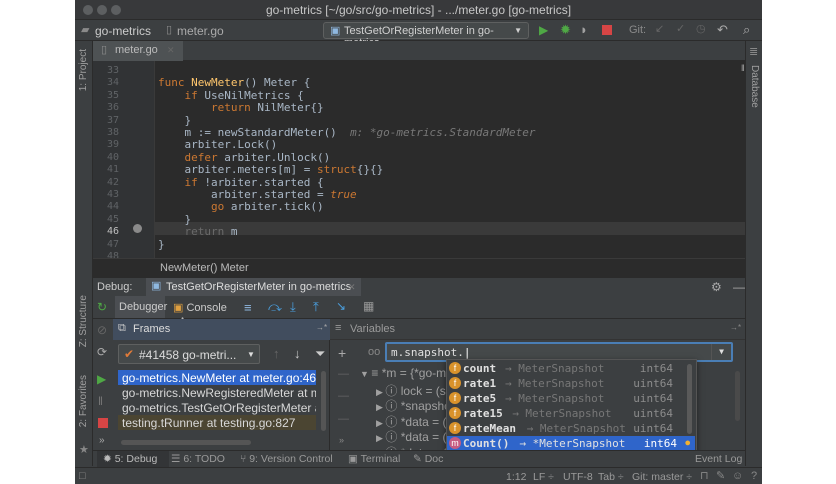 The height and width of the screenshot is (484, 836). What do you see at coordinates (82, 476) in the screenshot?
I see `tool-windows-toggle-icon: □` at bounding box center [82, 476].